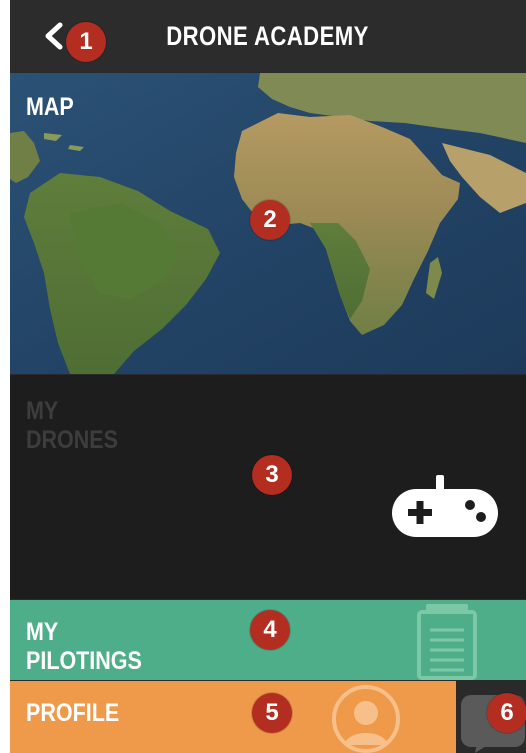 The image size is (526, 753). Describe the element at coordinates (272, 475) in the screenshot. I see `annotation-badge: 3` at that location.